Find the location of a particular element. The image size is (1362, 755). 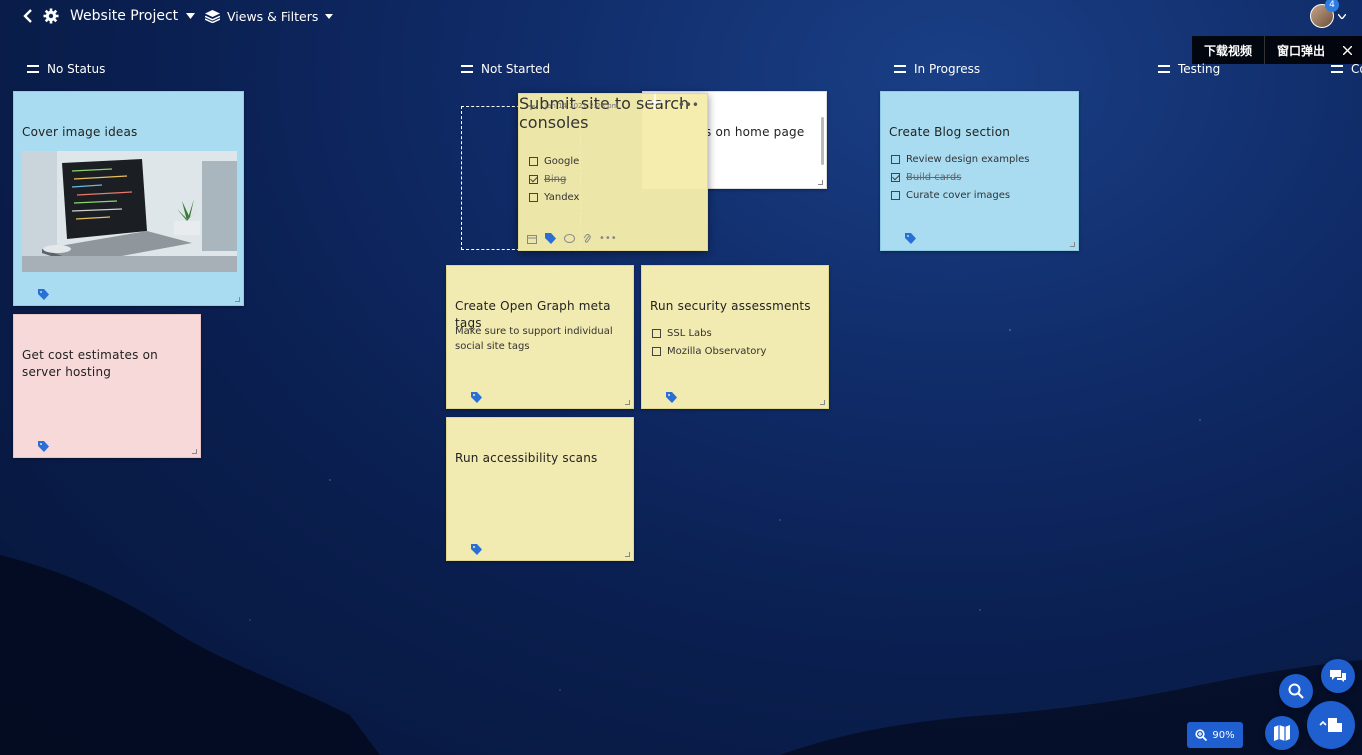

chevron-left-icon is located at coordinates (27, 16).